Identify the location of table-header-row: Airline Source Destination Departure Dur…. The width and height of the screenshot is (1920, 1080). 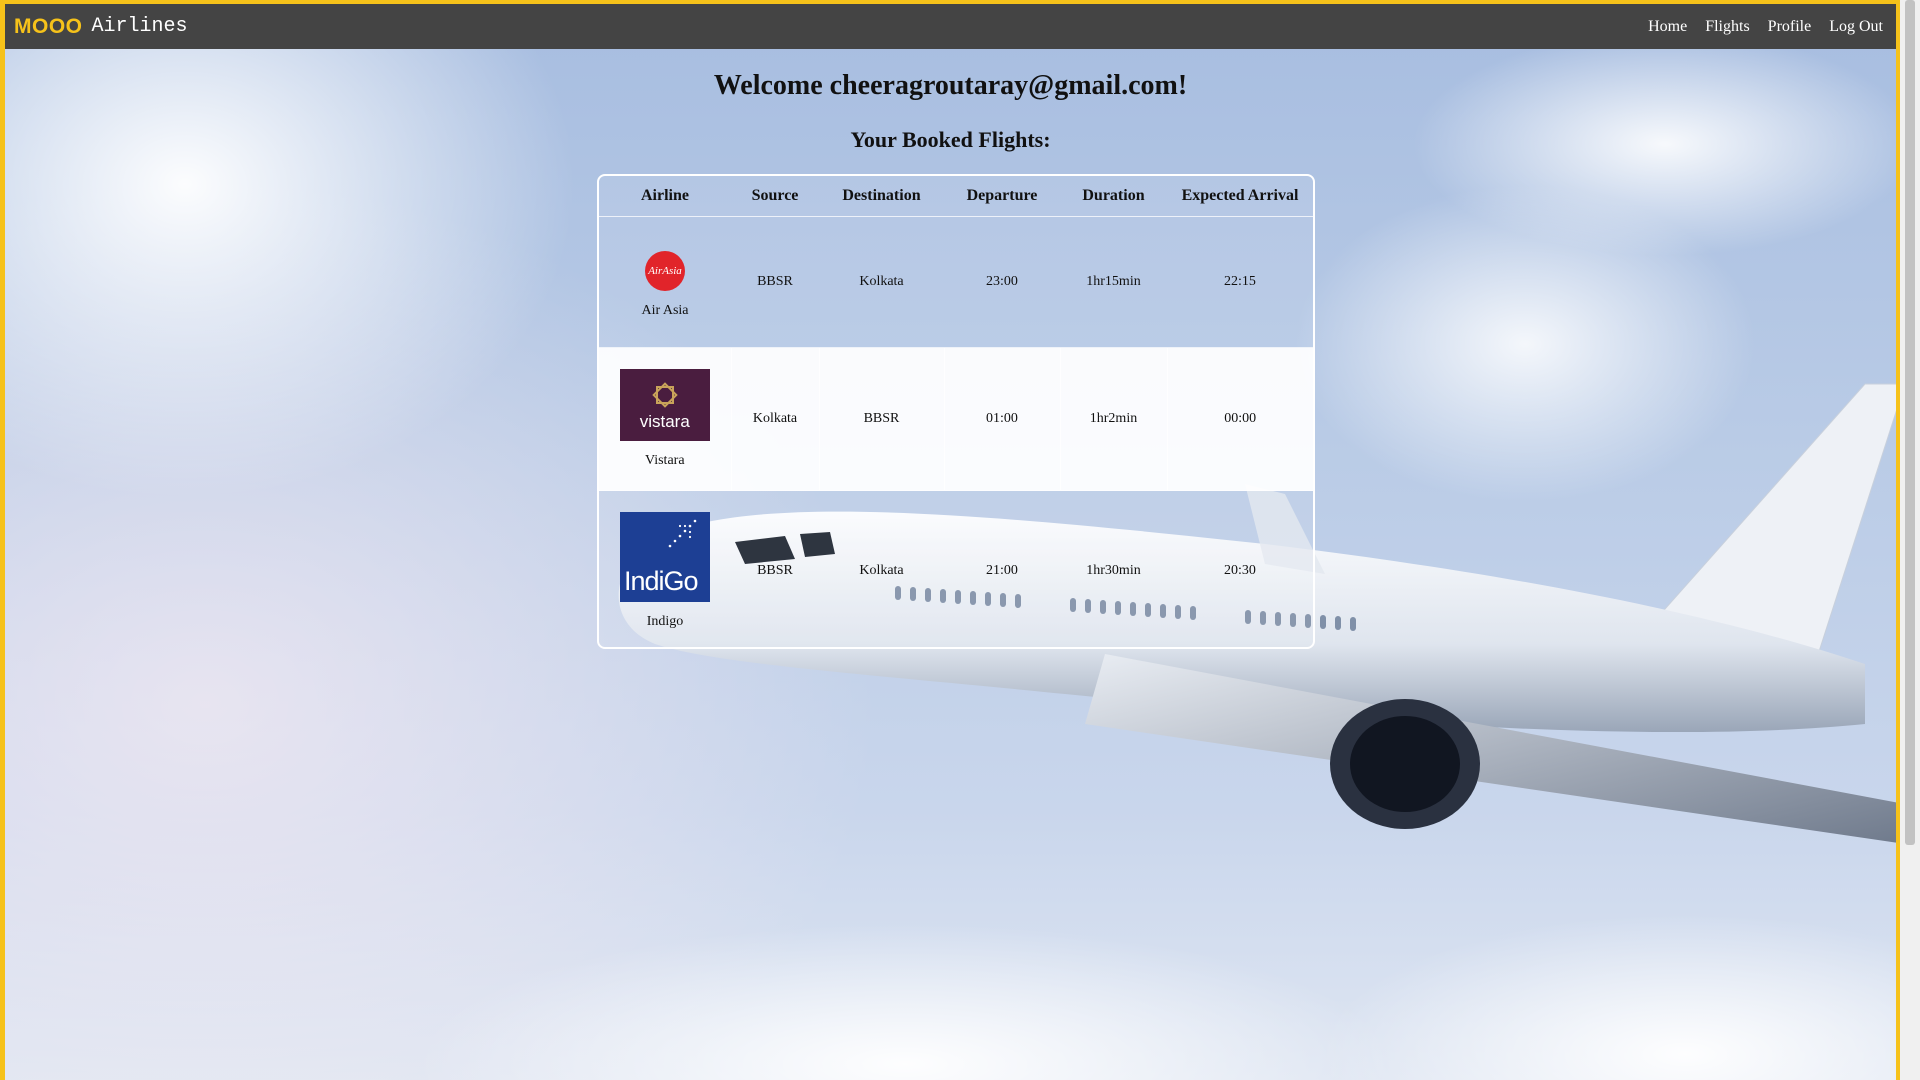
(956, 196).